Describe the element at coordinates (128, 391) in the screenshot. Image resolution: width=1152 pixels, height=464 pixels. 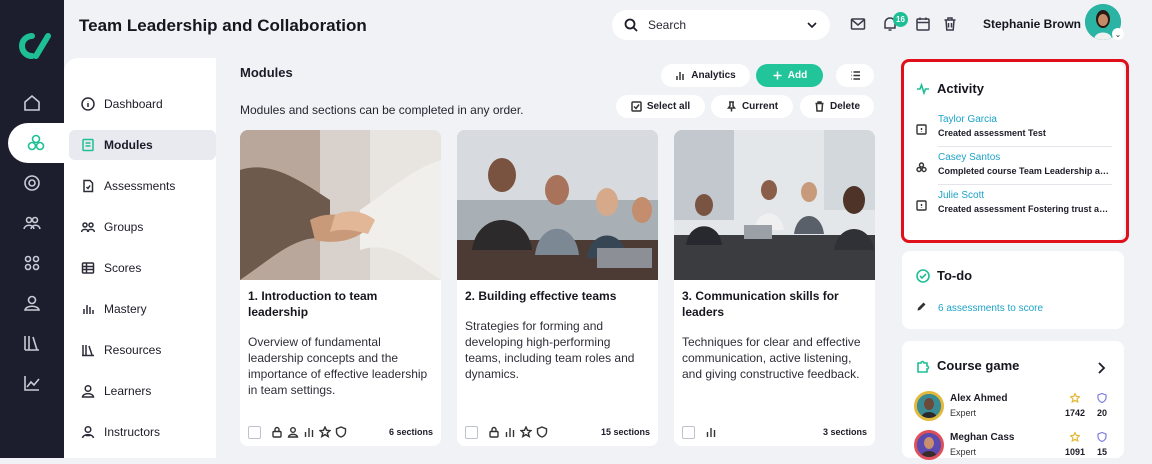
I see `sidebar-item-label: Learners` at that location.